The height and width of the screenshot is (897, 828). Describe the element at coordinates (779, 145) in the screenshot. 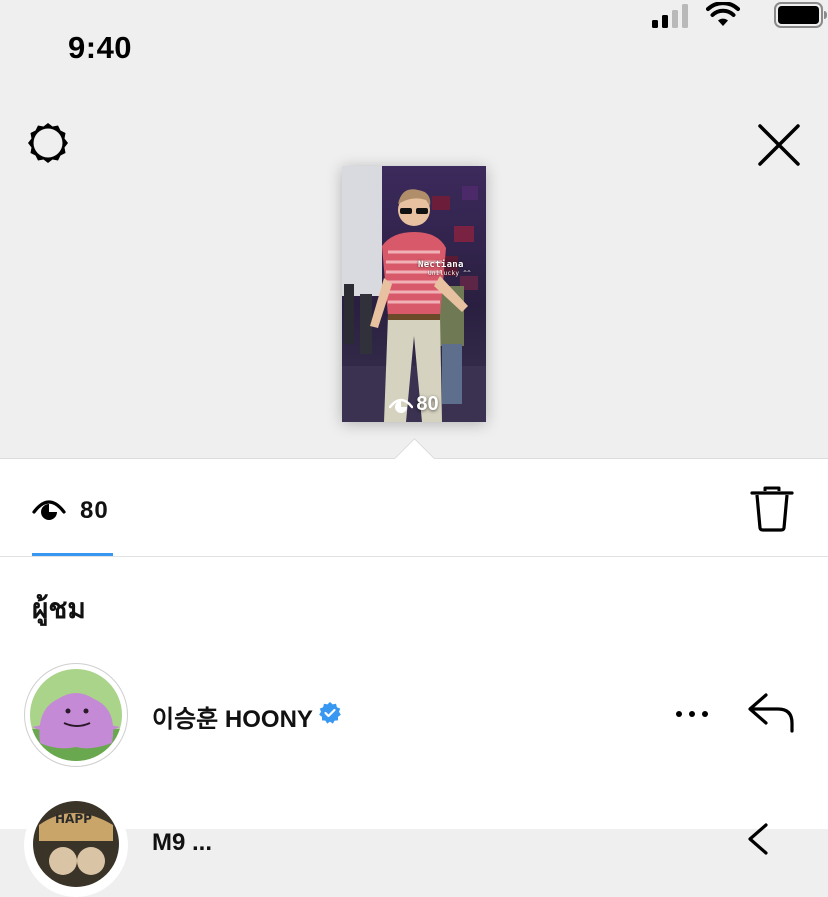

I see `close-icon` at that location.